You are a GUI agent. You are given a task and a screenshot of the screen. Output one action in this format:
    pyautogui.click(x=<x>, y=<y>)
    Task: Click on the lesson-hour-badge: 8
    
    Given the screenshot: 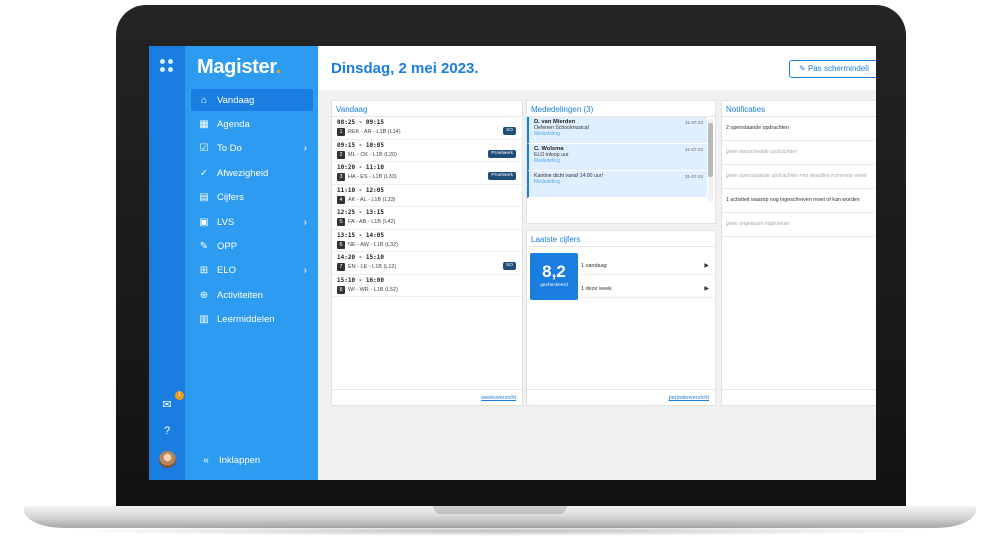 What is the action you would take?
    pyautogui.click(x=341, y=289)
    